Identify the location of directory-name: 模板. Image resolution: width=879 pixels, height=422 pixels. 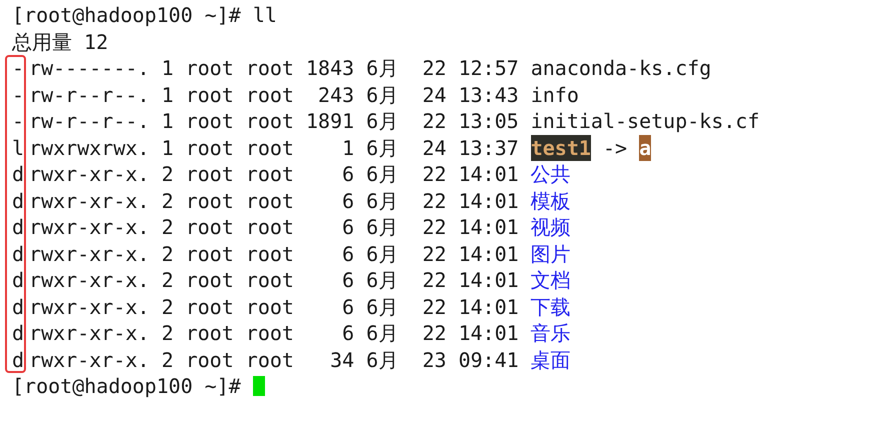
(550, 201).